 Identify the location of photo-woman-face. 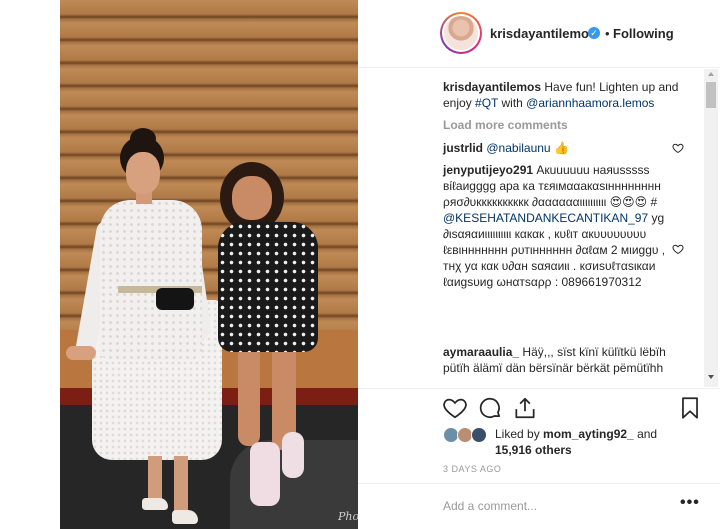
(143, 173).